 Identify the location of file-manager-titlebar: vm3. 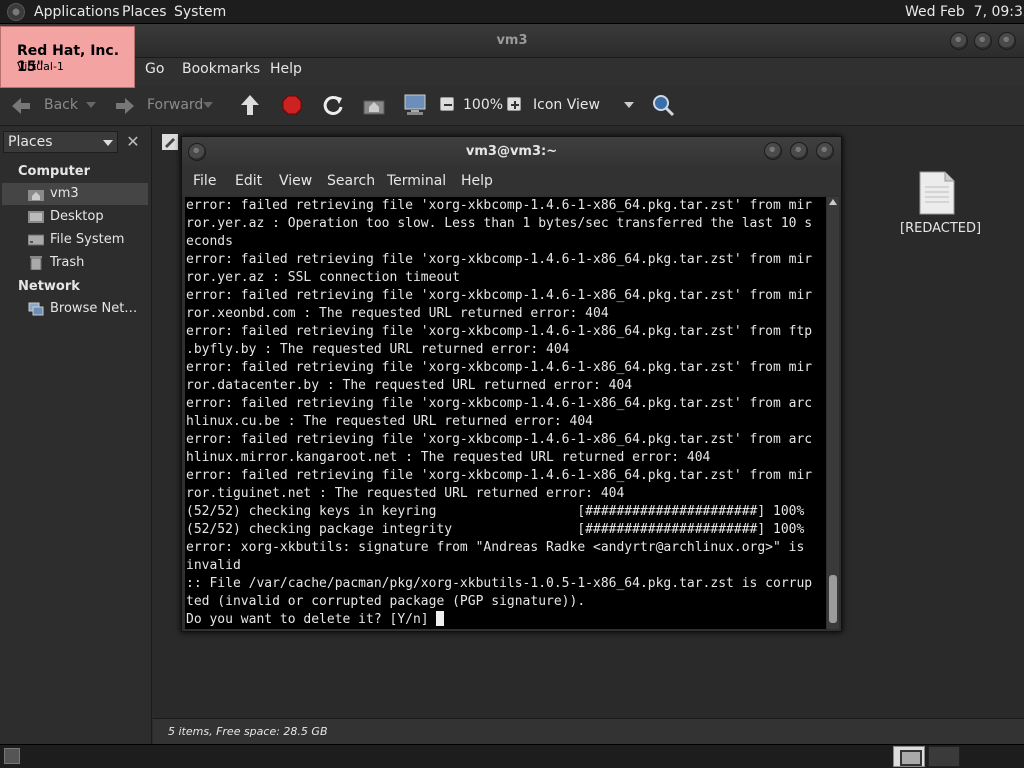
(512, 41).